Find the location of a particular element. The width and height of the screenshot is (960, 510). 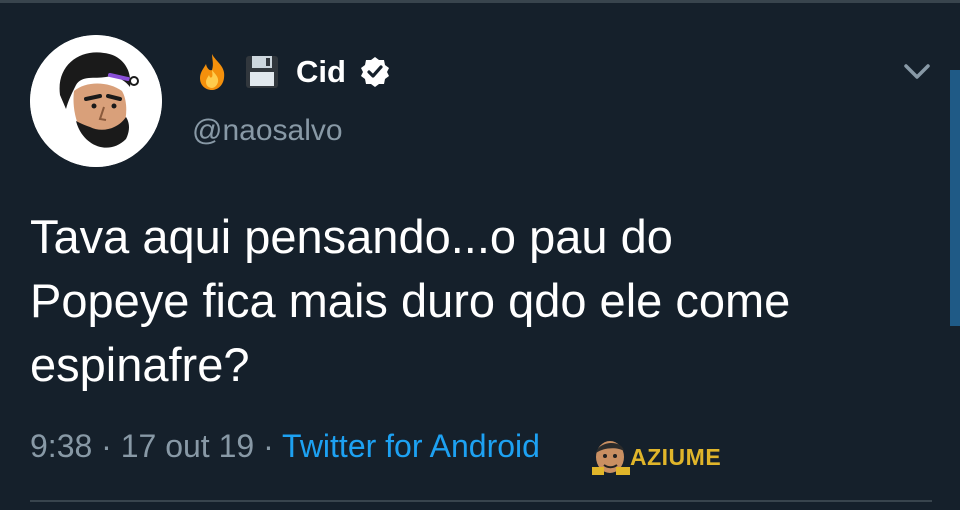

chevron-down-icon is located at coordinates (917, 71).